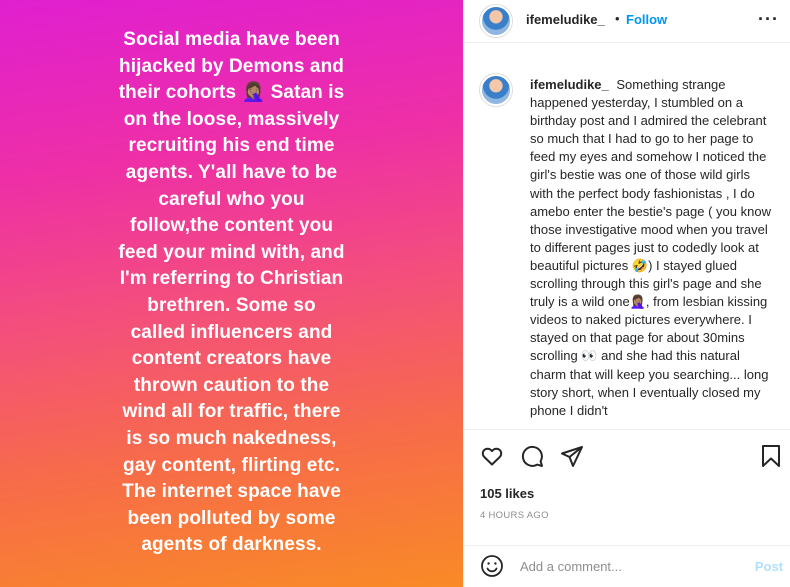 This screenshot has height=587, width=790. What do you see at coordinates (572, 456) in the screenshot?
I see `share-icon` at bounding box center [572, 456].